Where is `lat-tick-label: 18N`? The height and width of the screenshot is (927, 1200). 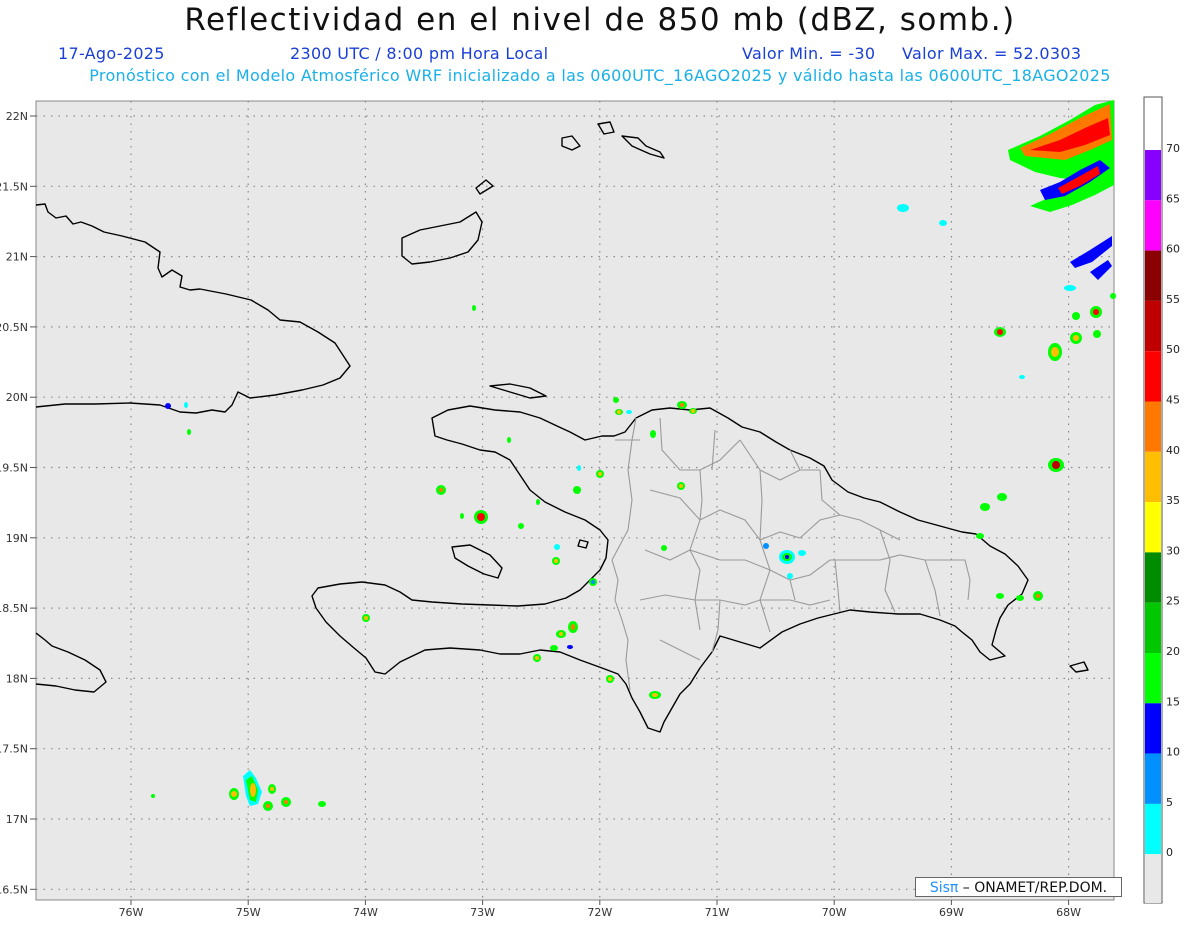 lat-tick-label: 18N is located at coordinates (17, 678).